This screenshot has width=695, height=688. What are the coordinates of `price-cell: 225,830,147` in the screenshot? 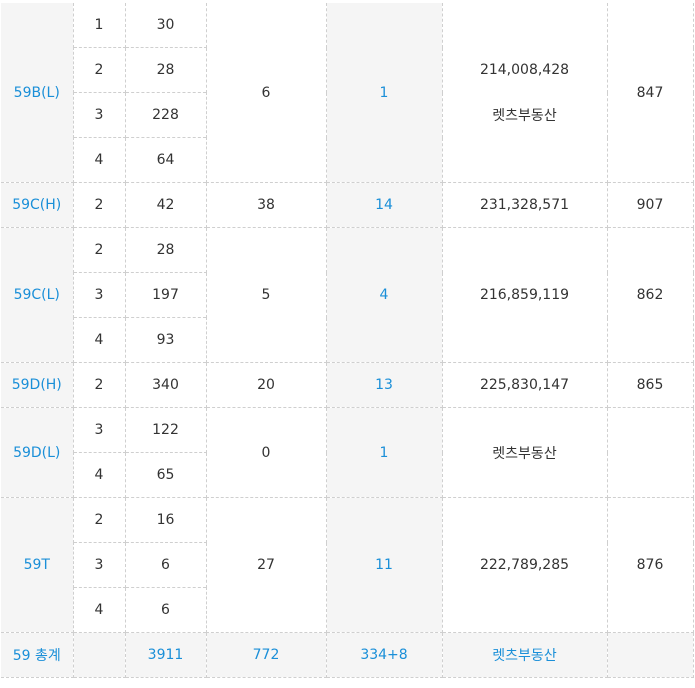 It's located at (524, 385).